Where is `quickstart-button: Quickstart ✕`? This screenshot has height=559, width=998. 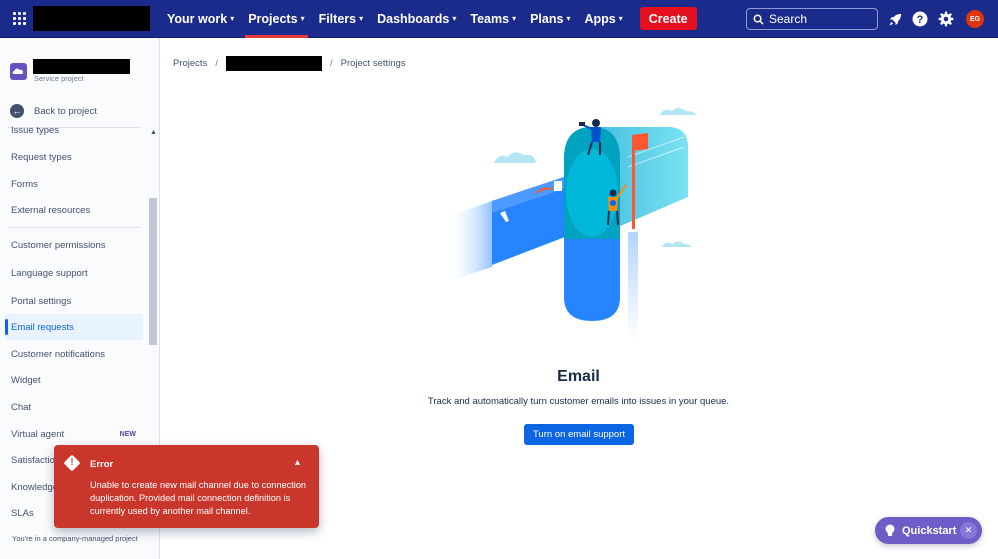 quickstart-button: Quickstart ✕ is located at coordinates (928, 530).